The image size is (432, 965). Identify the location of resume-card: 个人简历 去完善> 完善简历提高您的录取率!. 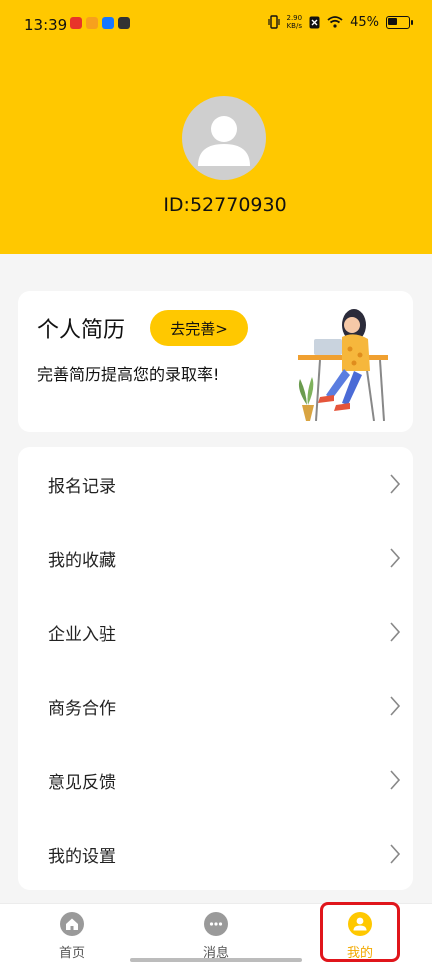
(215, 361).